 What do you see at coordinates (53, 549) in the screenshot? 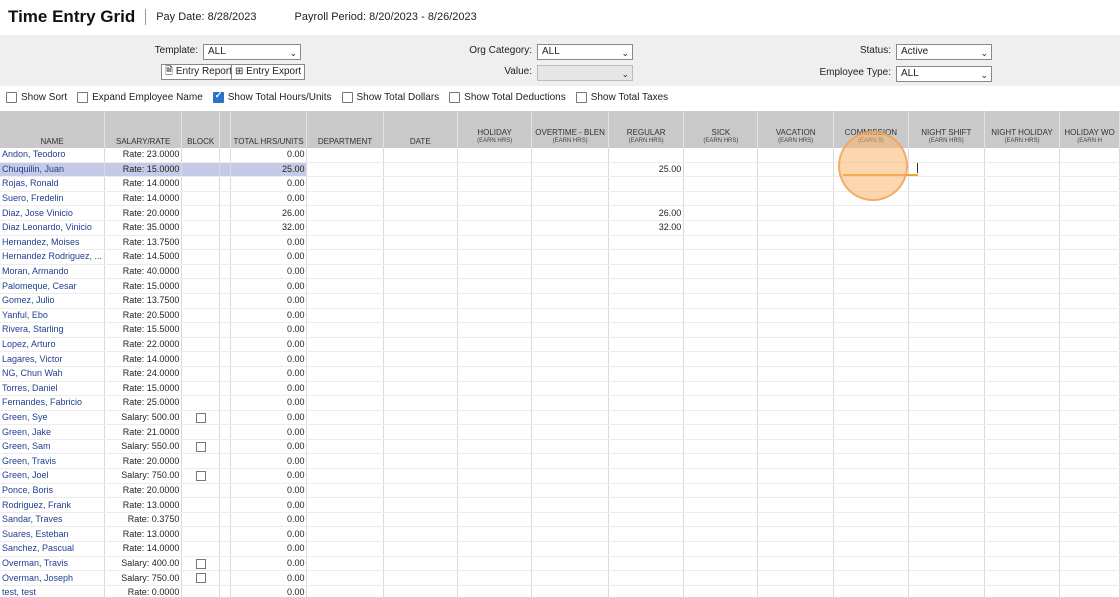
I see `employee-name: Sanchez, Pascual` at bounding box center [53, 549].